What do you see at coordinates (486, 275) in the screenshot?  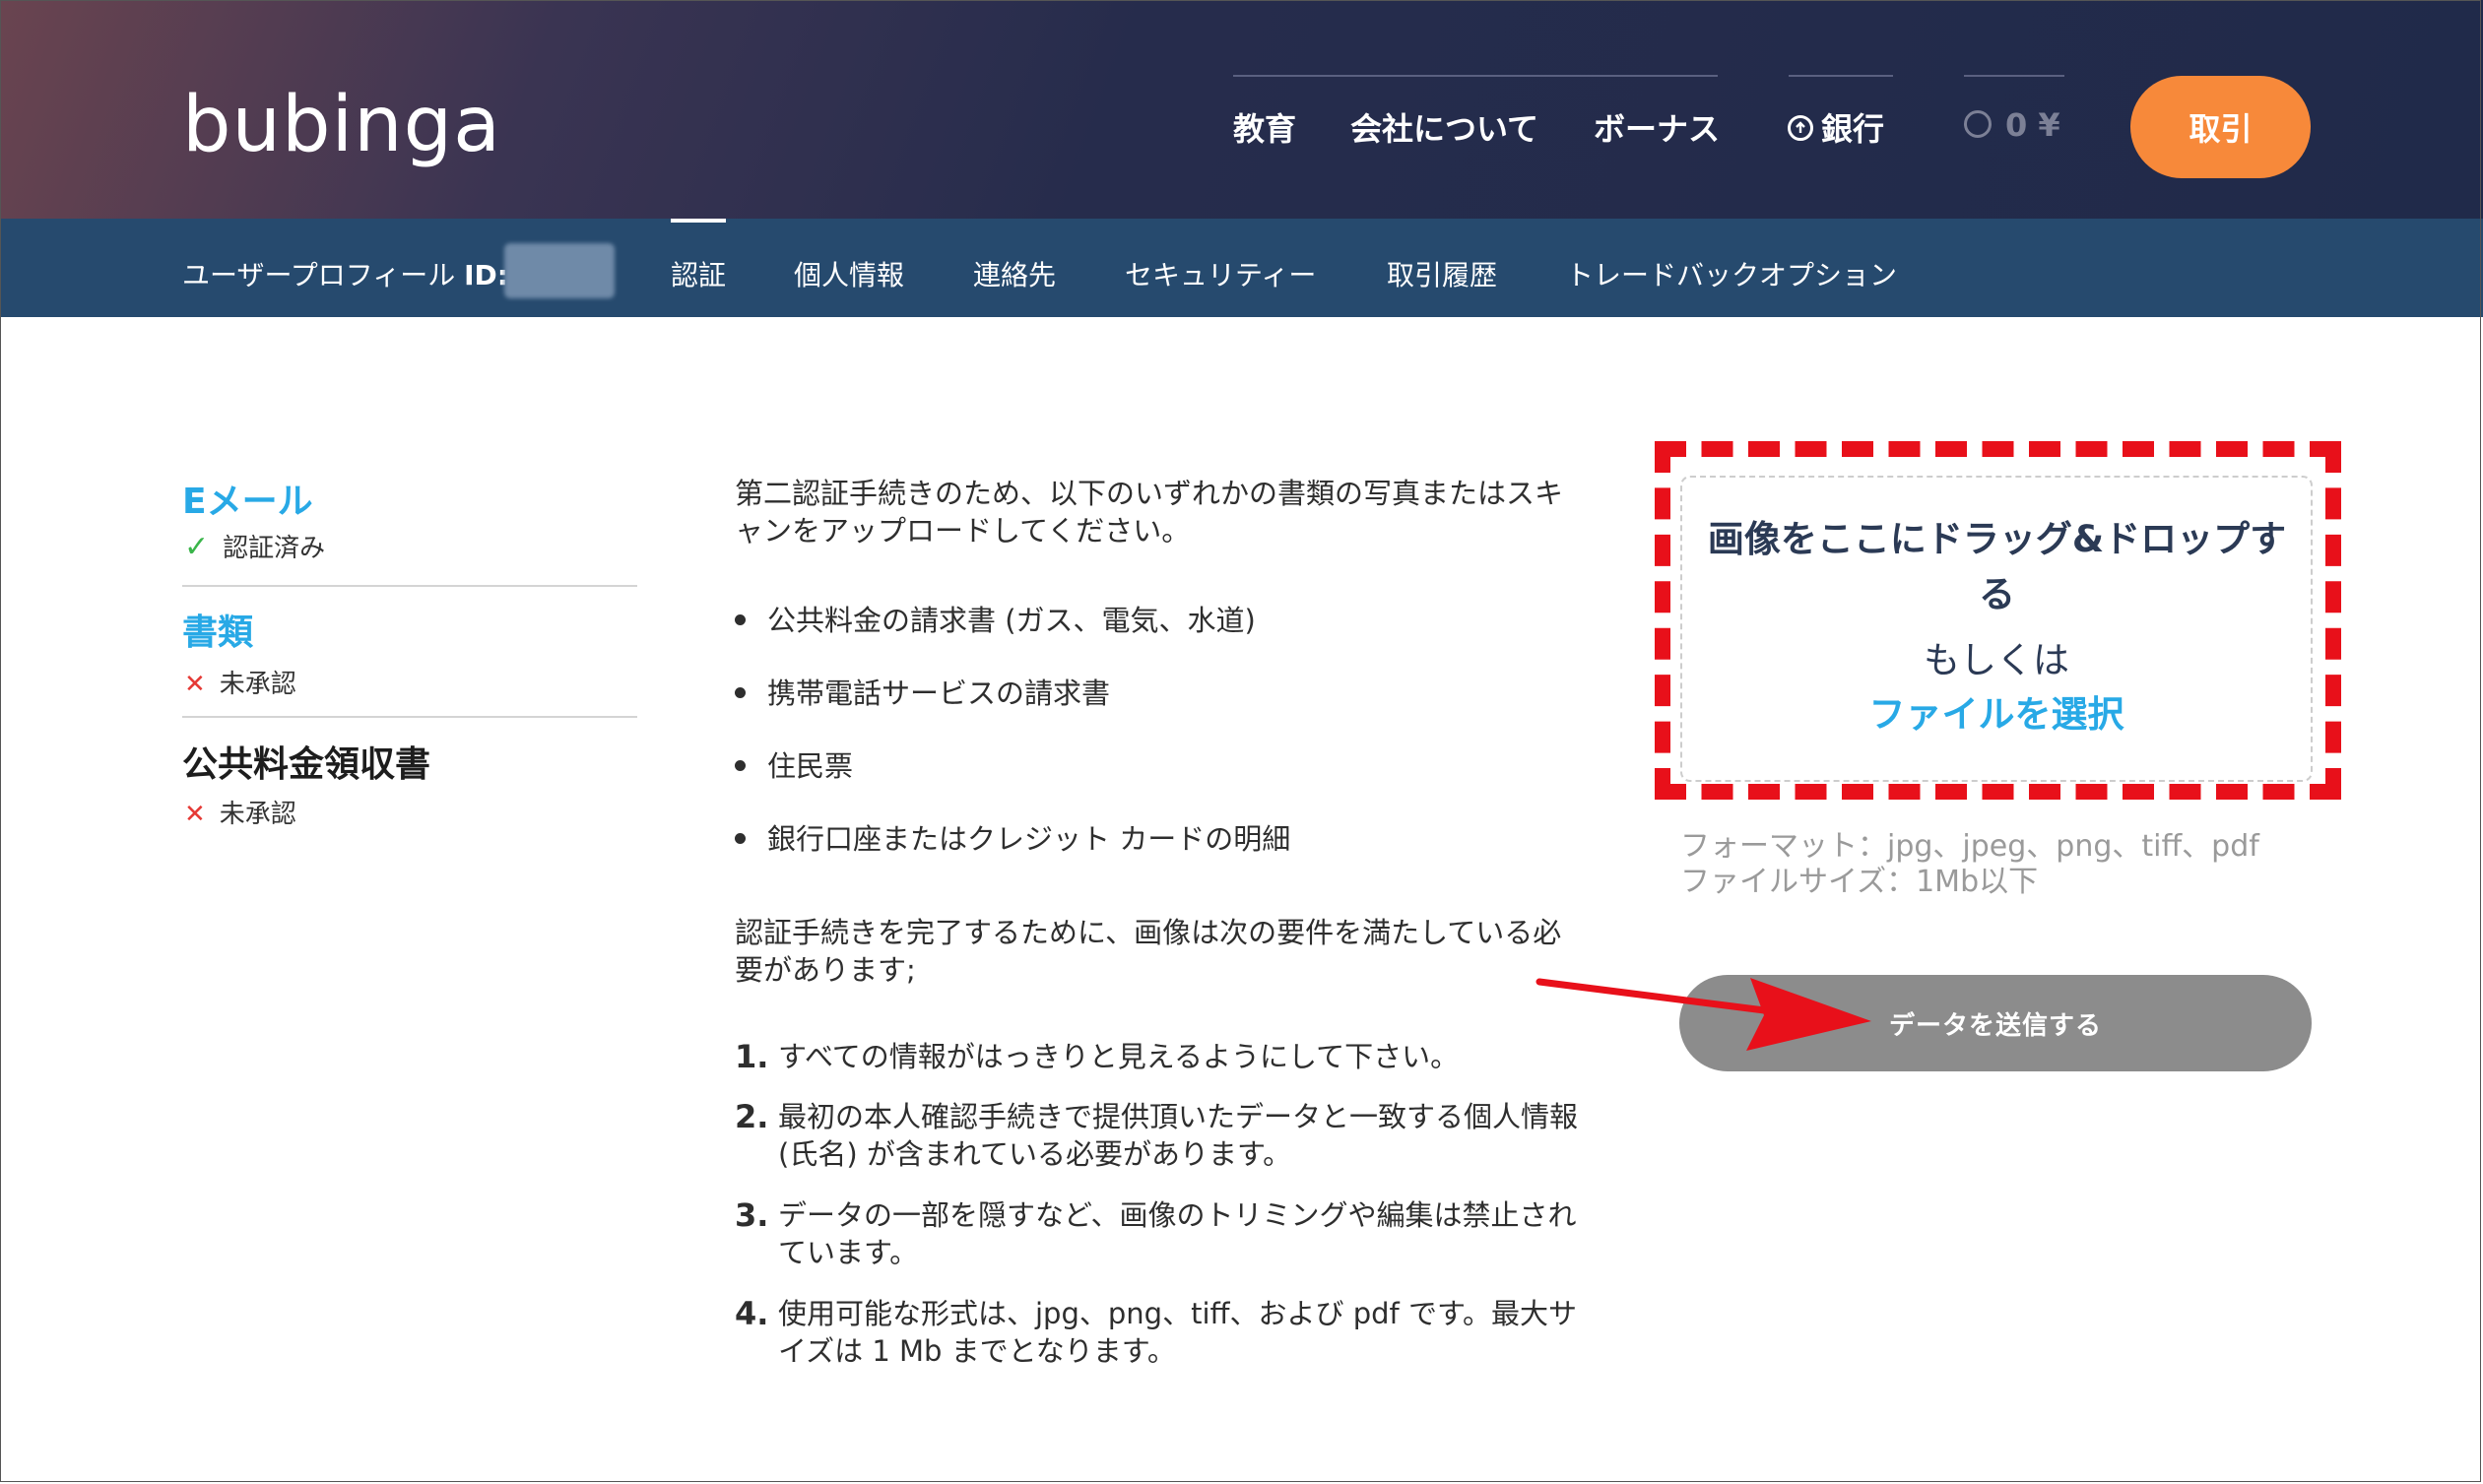 I see `id-label: ID:` at bounding box center [486, 275].